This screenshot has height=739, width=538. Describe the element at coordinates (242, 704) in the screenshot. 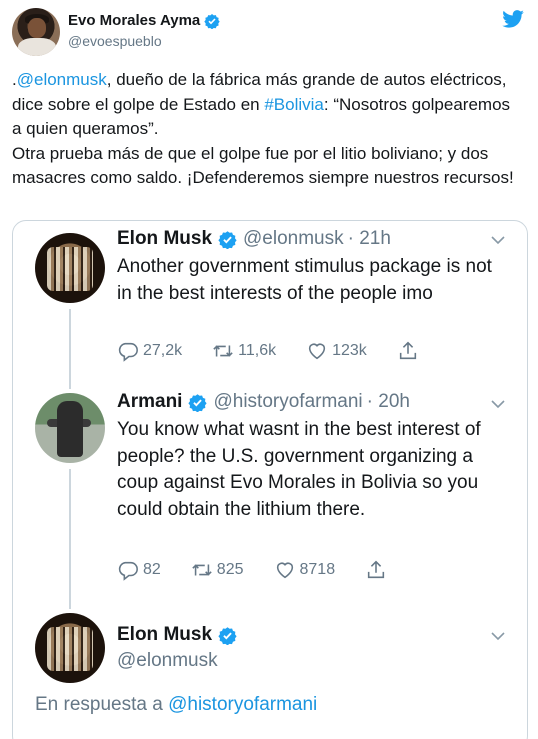

I see `reply-to-link: @historyofarmani` at that location.